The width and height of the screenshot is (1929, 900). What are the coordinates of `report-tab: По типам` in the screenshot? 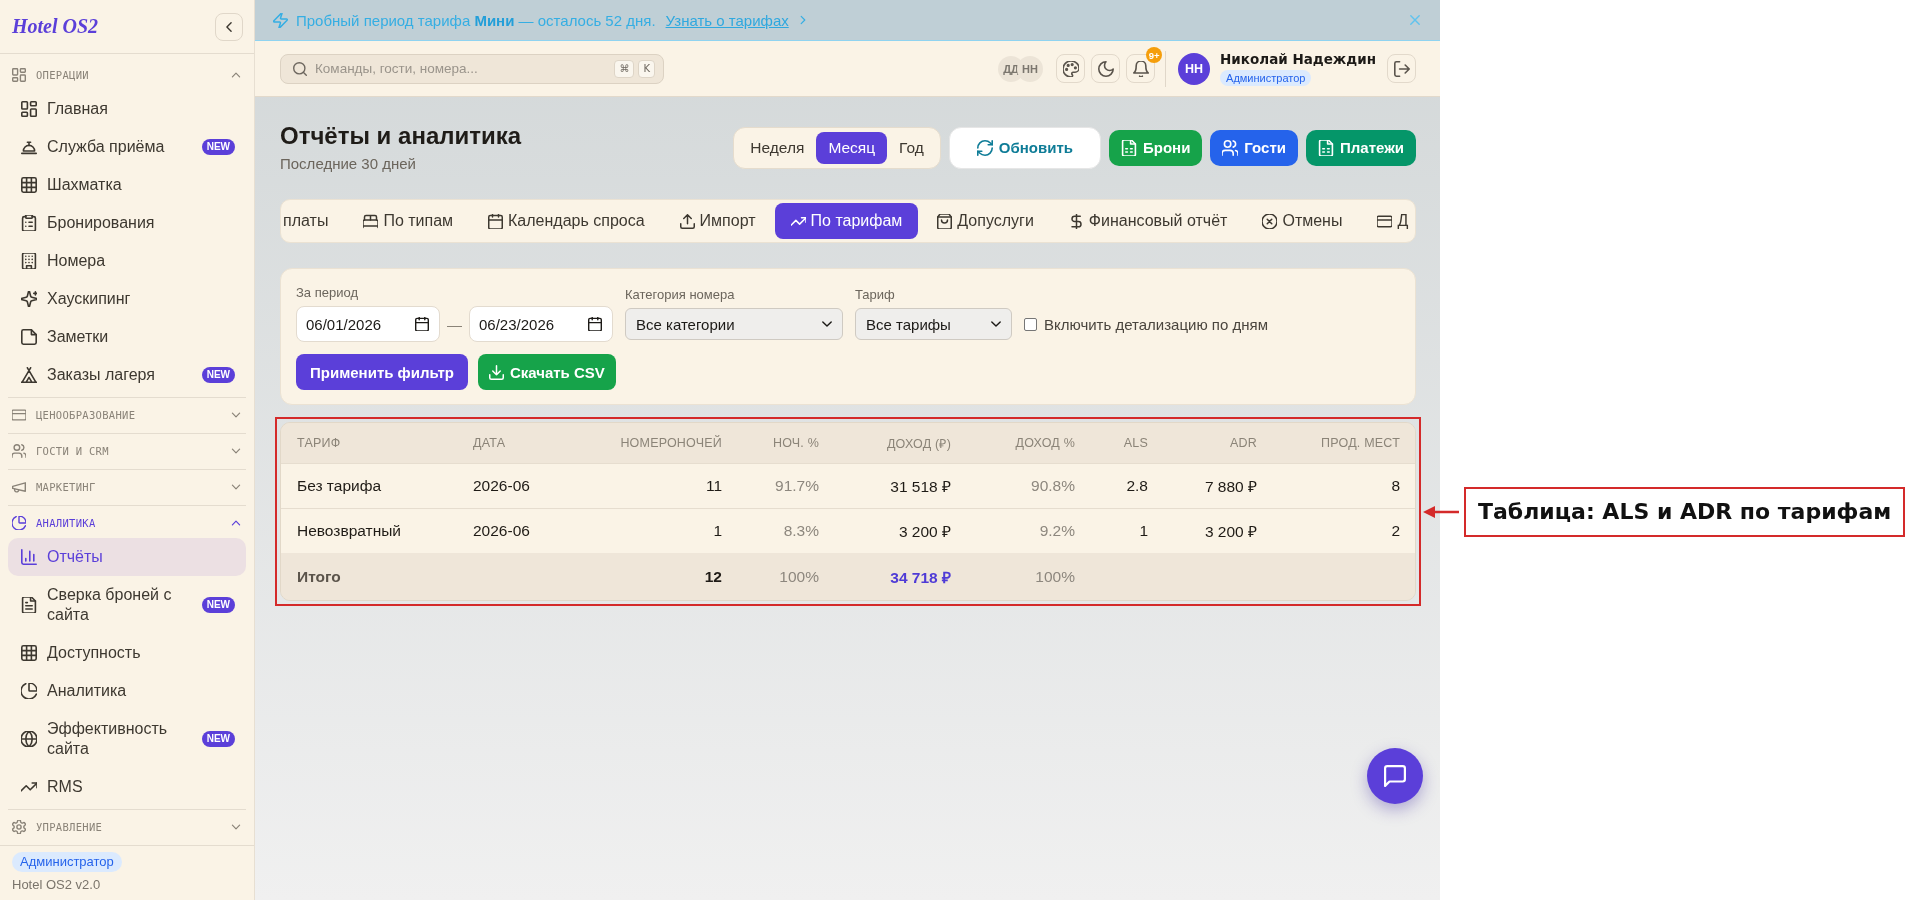 It's located at (408, 221).